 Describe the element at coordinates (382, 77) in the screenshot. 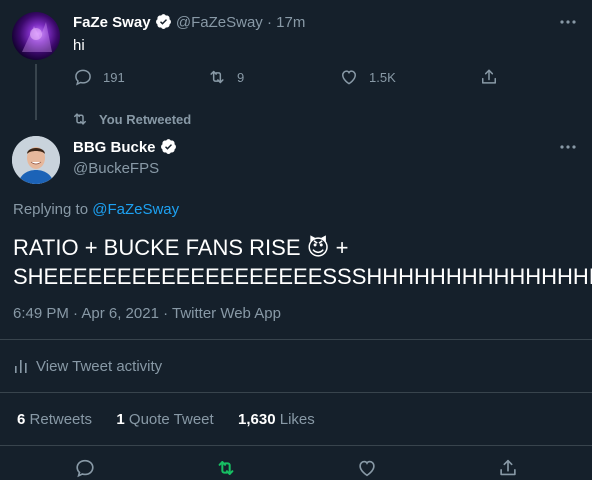

I see `parent-like-count: 1.5K` at that location.